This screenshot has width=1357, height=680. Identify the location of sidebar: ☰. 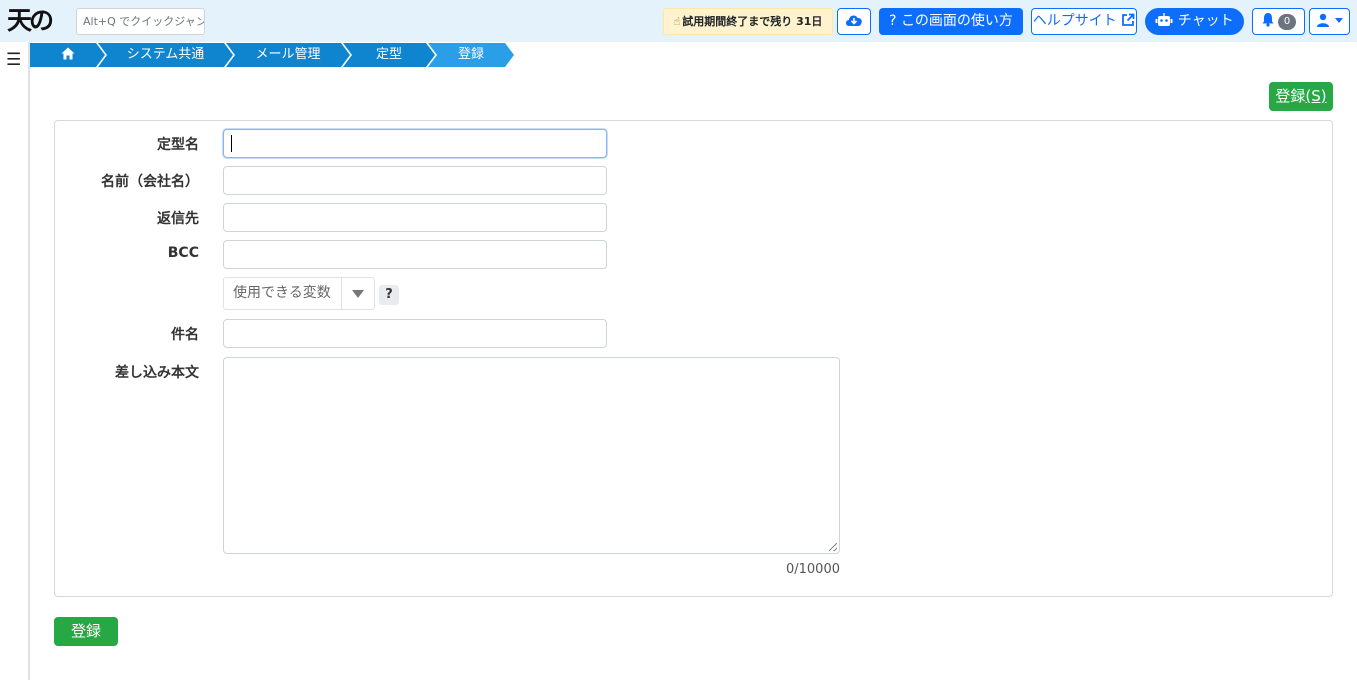
(15, 361).